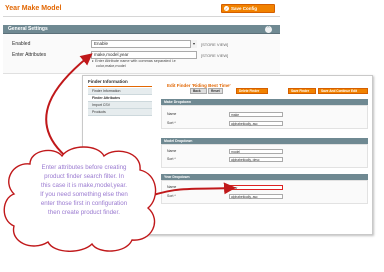  Describe the element at coordinates (84, 194) in the screenshot. I see `cloud-note-line: If you need something else then` at that location.